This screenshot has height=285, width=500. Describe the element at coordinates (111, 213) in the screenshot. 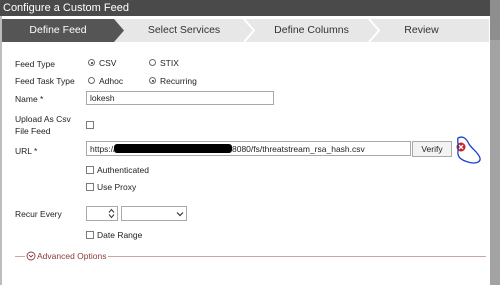

I see `stepper-arrows-icon` at that location.